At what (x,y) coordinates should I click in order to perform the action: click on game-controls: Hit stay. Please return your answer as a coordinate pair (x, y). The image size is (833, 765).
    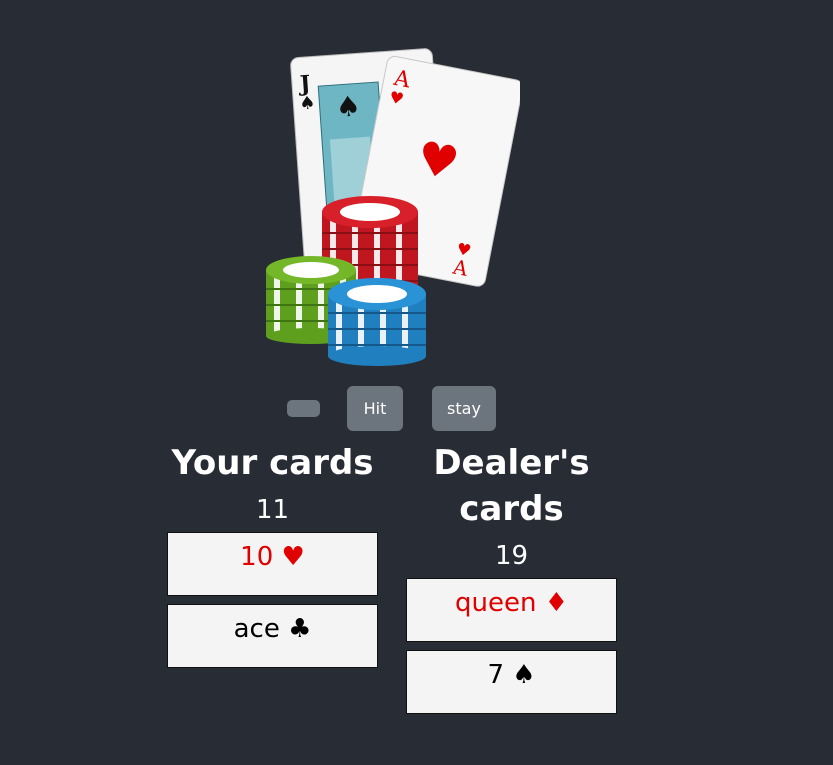
    Looking at the image, I should click on (416, 409).